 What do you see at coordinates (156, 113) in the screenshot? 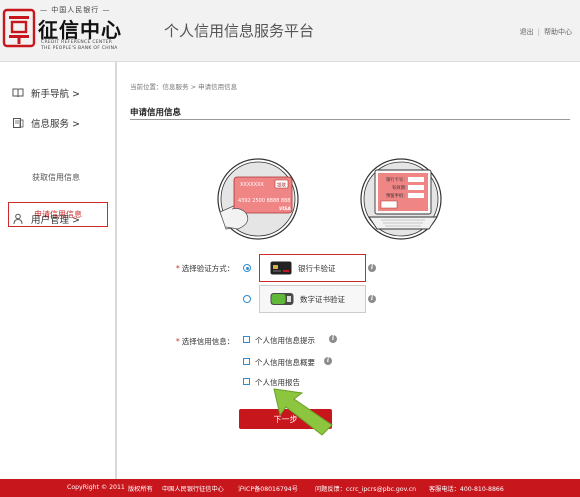
I see `page-title: 申请信用信息` at bounding box center [156, 113].